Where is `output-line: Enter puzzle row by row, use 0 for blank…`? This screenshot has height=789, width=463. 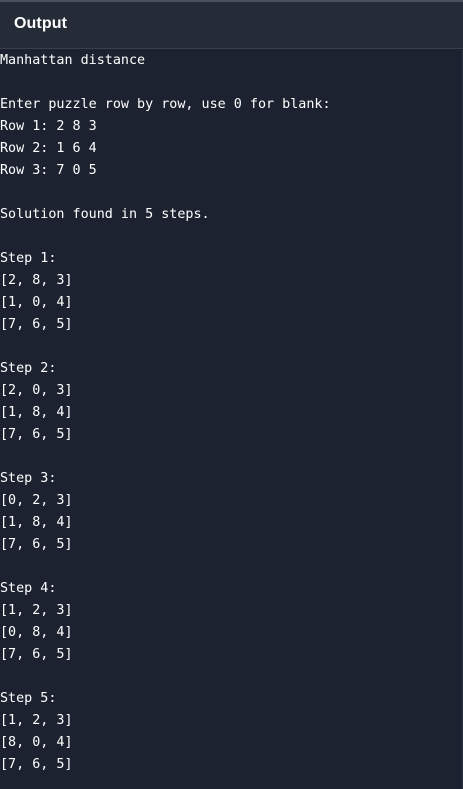 output-line: Enter puzzle row by row, use 0 for blank… is located at coordinates (165, 104).